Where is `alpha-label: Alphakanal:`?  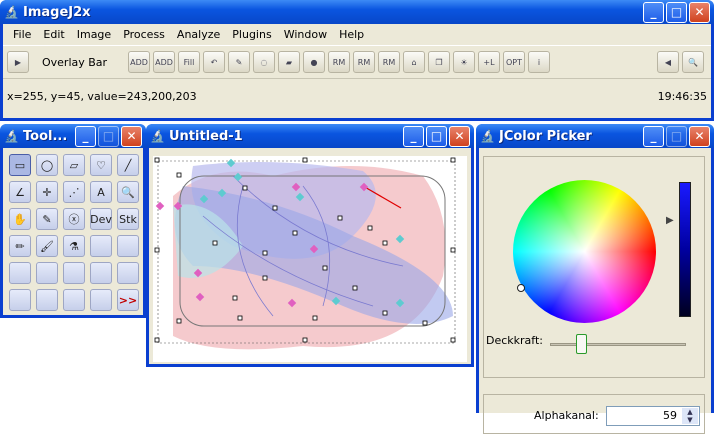 alpha-label: Alphakanal: is located at coordinates (566, 415).